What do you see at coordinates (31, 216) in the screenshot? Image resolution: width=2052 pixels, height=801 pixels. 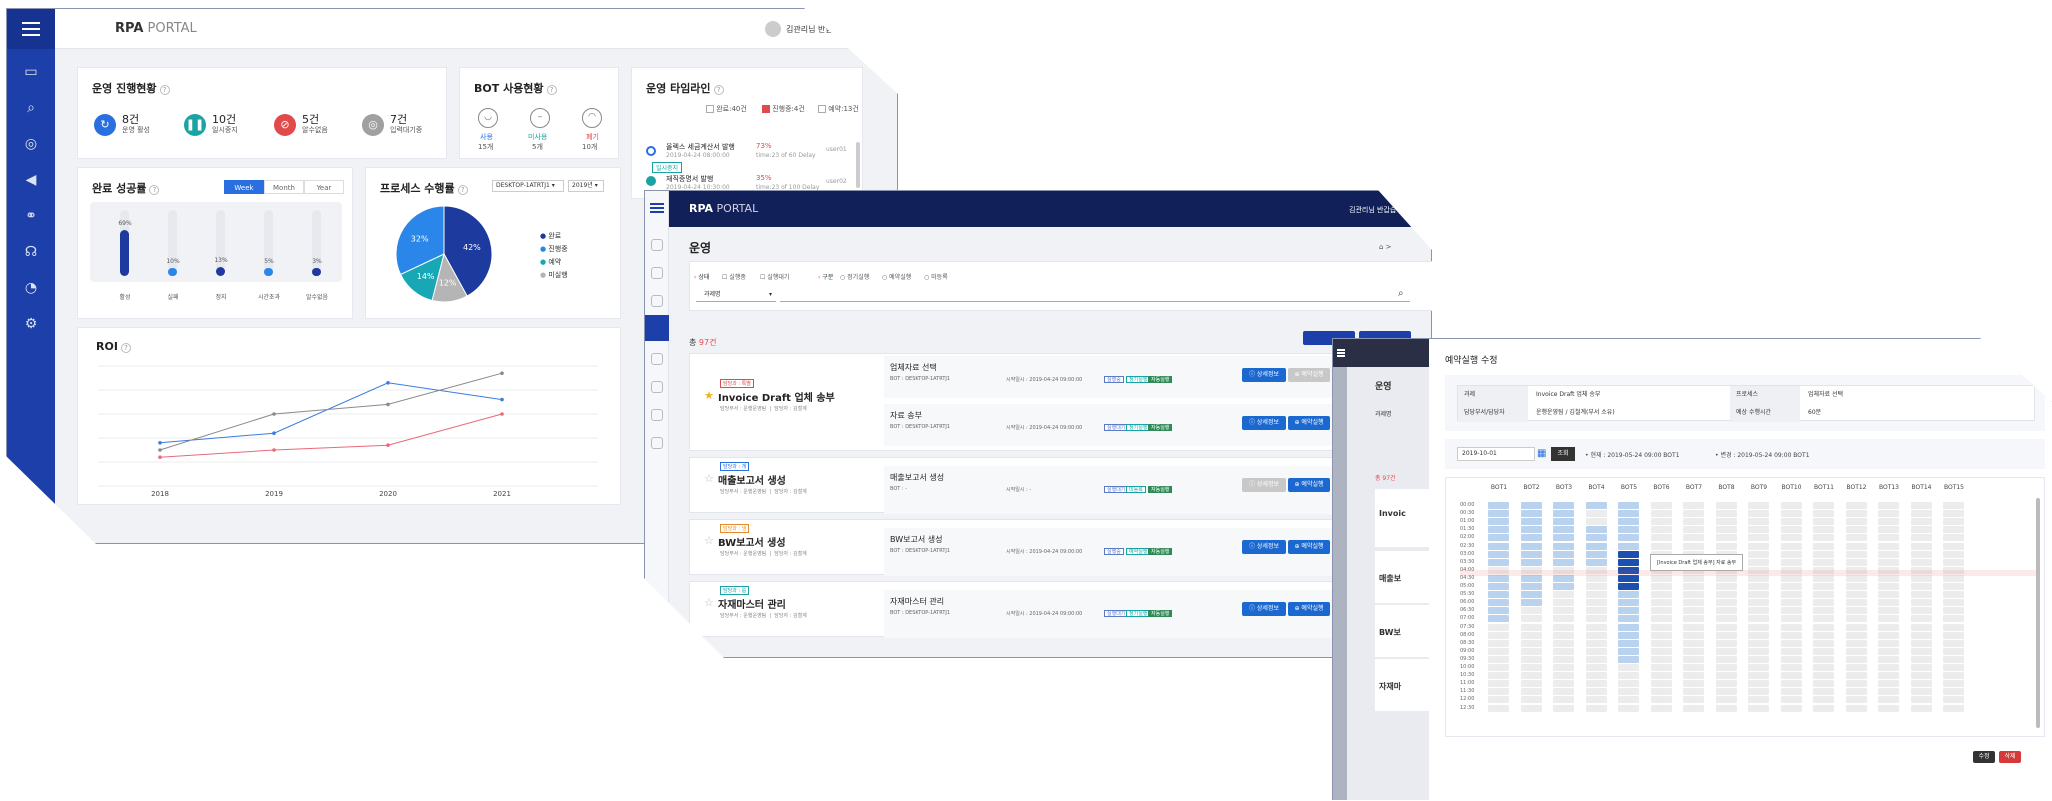 I see `link-icon: ⚭` at bounding box center [31, 216].